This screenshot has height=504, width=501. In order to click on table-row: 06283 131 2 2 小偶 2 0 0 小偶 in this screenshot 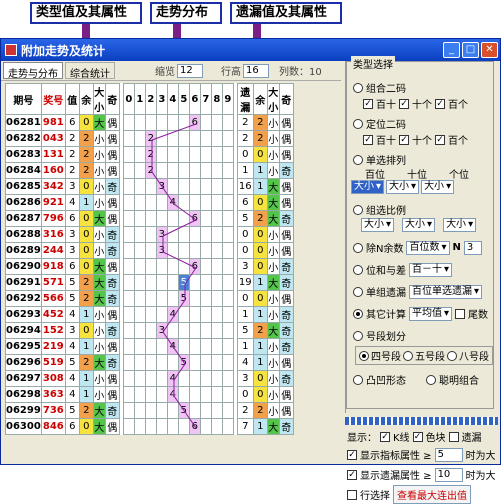, I will do `click(149, 154)`.